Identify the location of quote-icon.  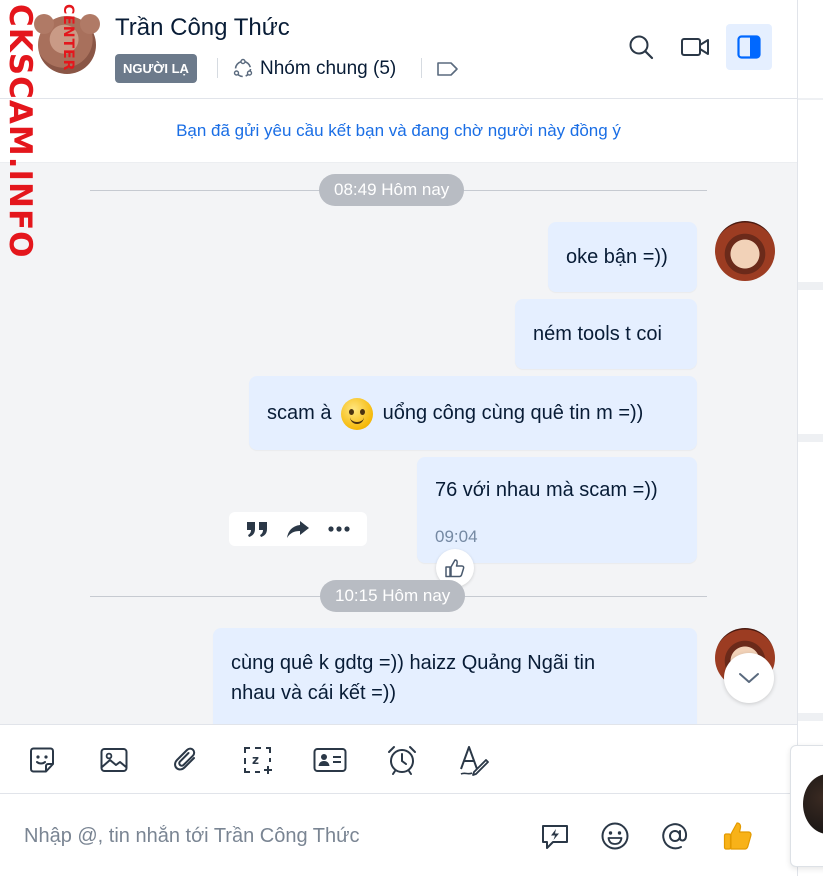
(257, 529).